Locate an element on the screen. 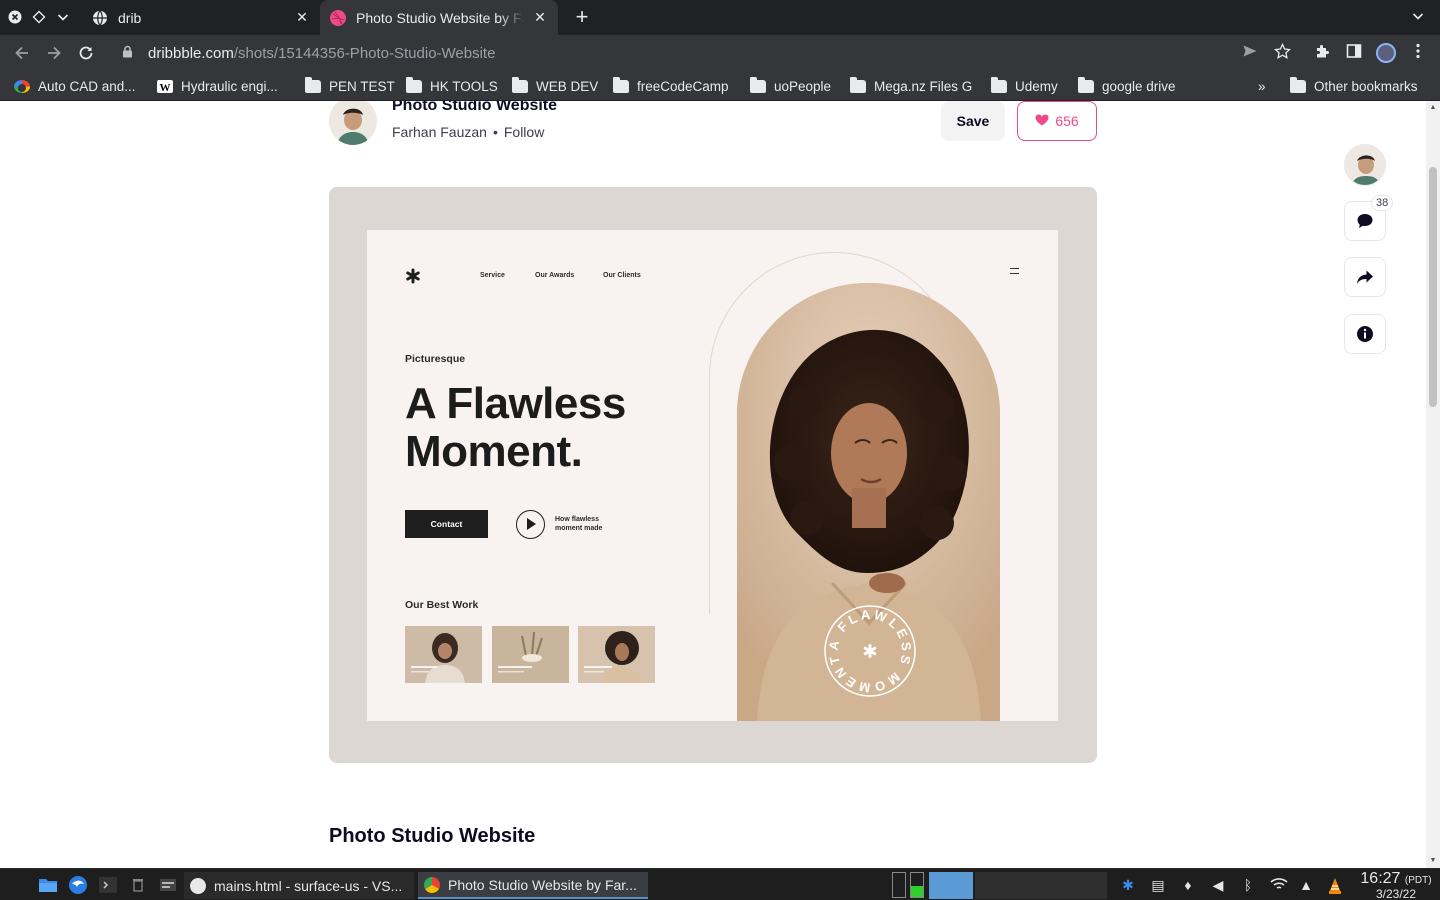 This screenshot has width=1440, height=900. chrome-menu-icon is located at coordinates (1418, 53).